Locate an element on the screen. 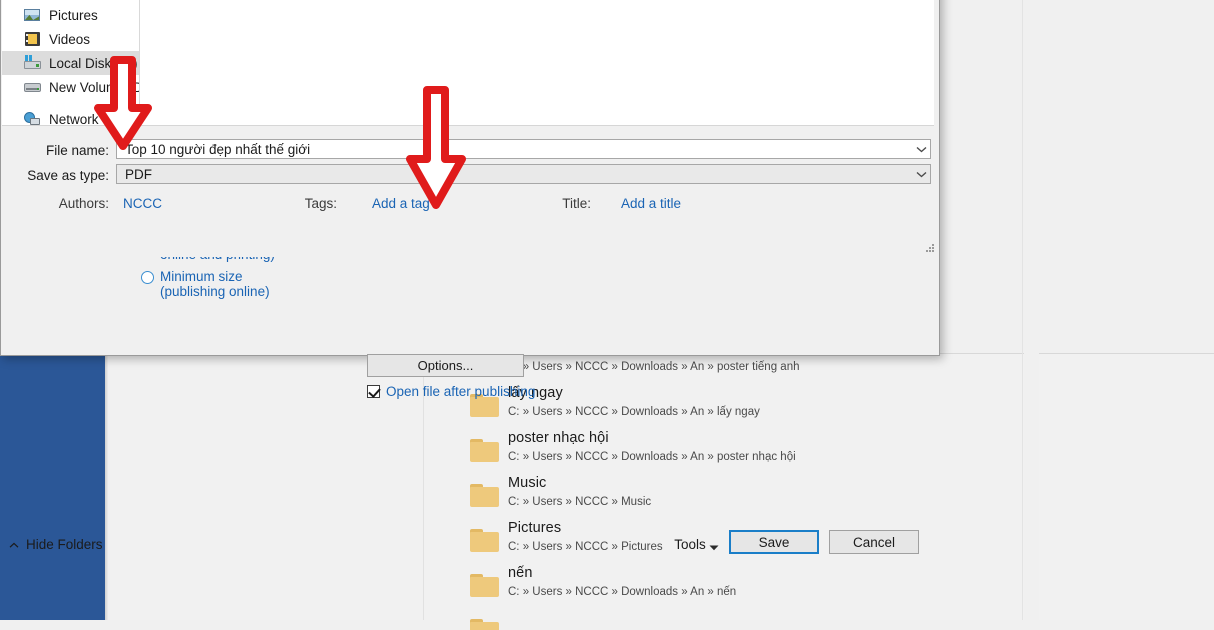  list-item-name: Pictures is located at coordinates (535, 528).